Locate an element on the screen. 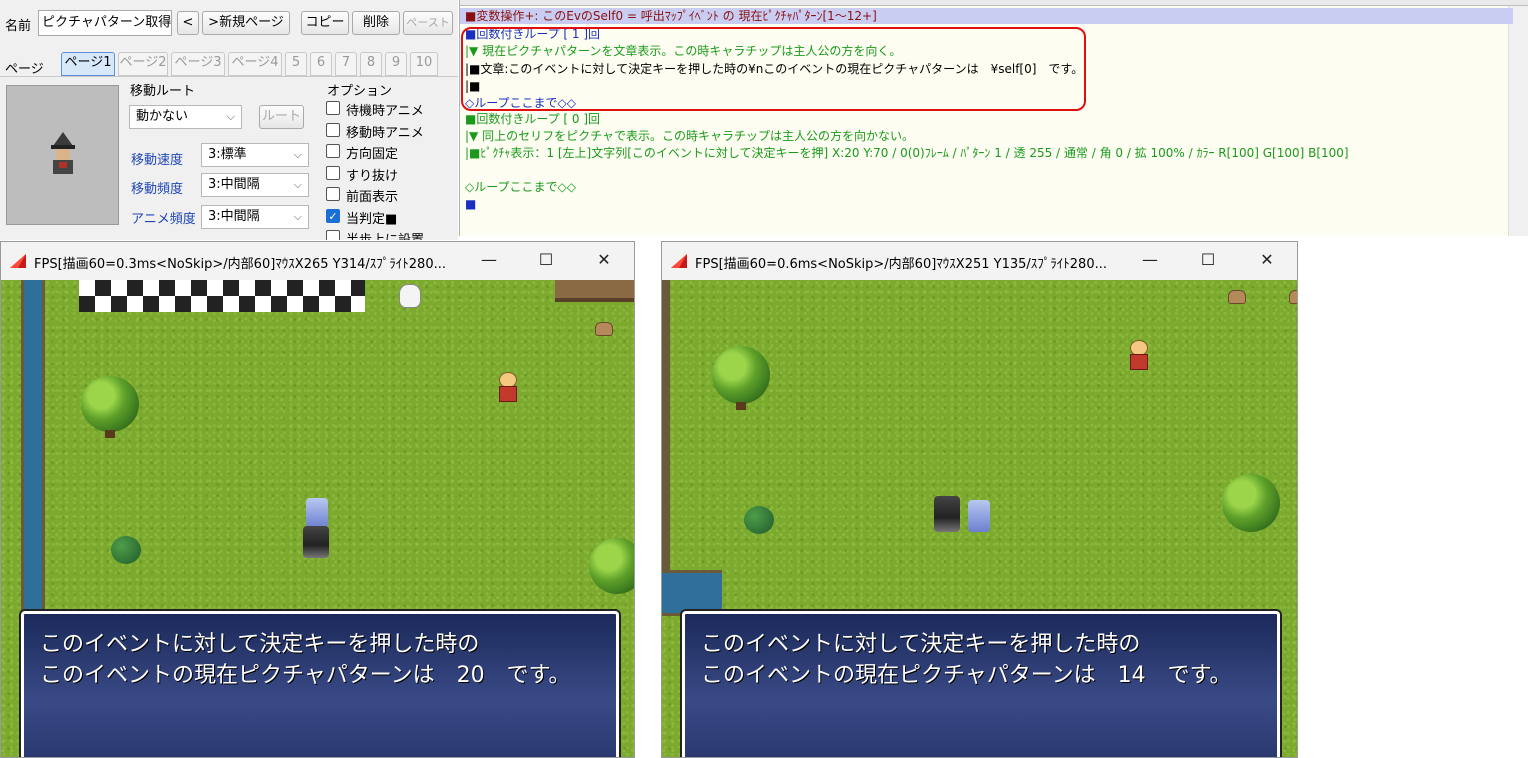 This screenshot has width=1528, height=758. scrollbar is located at coordinates (1518, 121).